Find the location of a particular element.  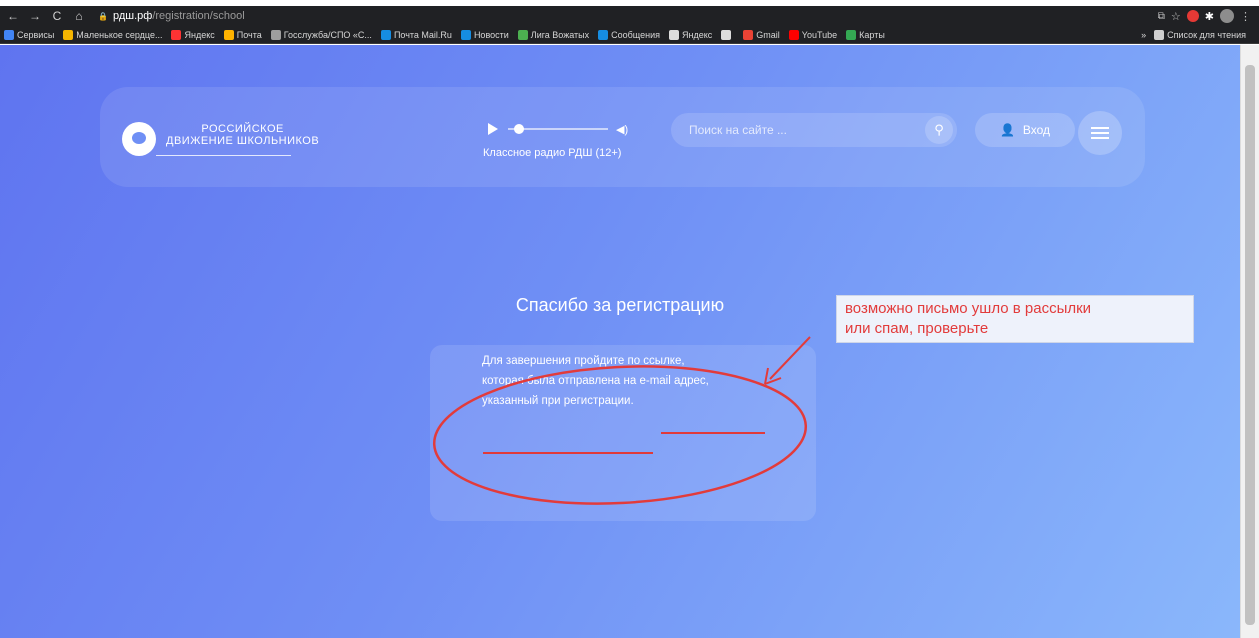

page-scrollbar is located at coordinates (1249, 341).